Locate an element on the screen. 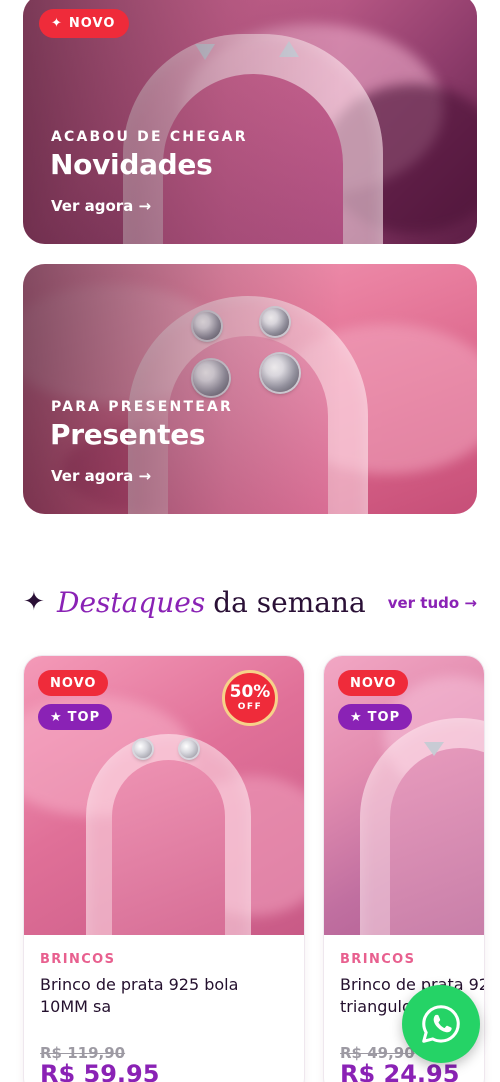 This screenshot has width=500, height=1082. banner-kicker: ACABOU DE CHEGAR is located at coordinates (149, 137).